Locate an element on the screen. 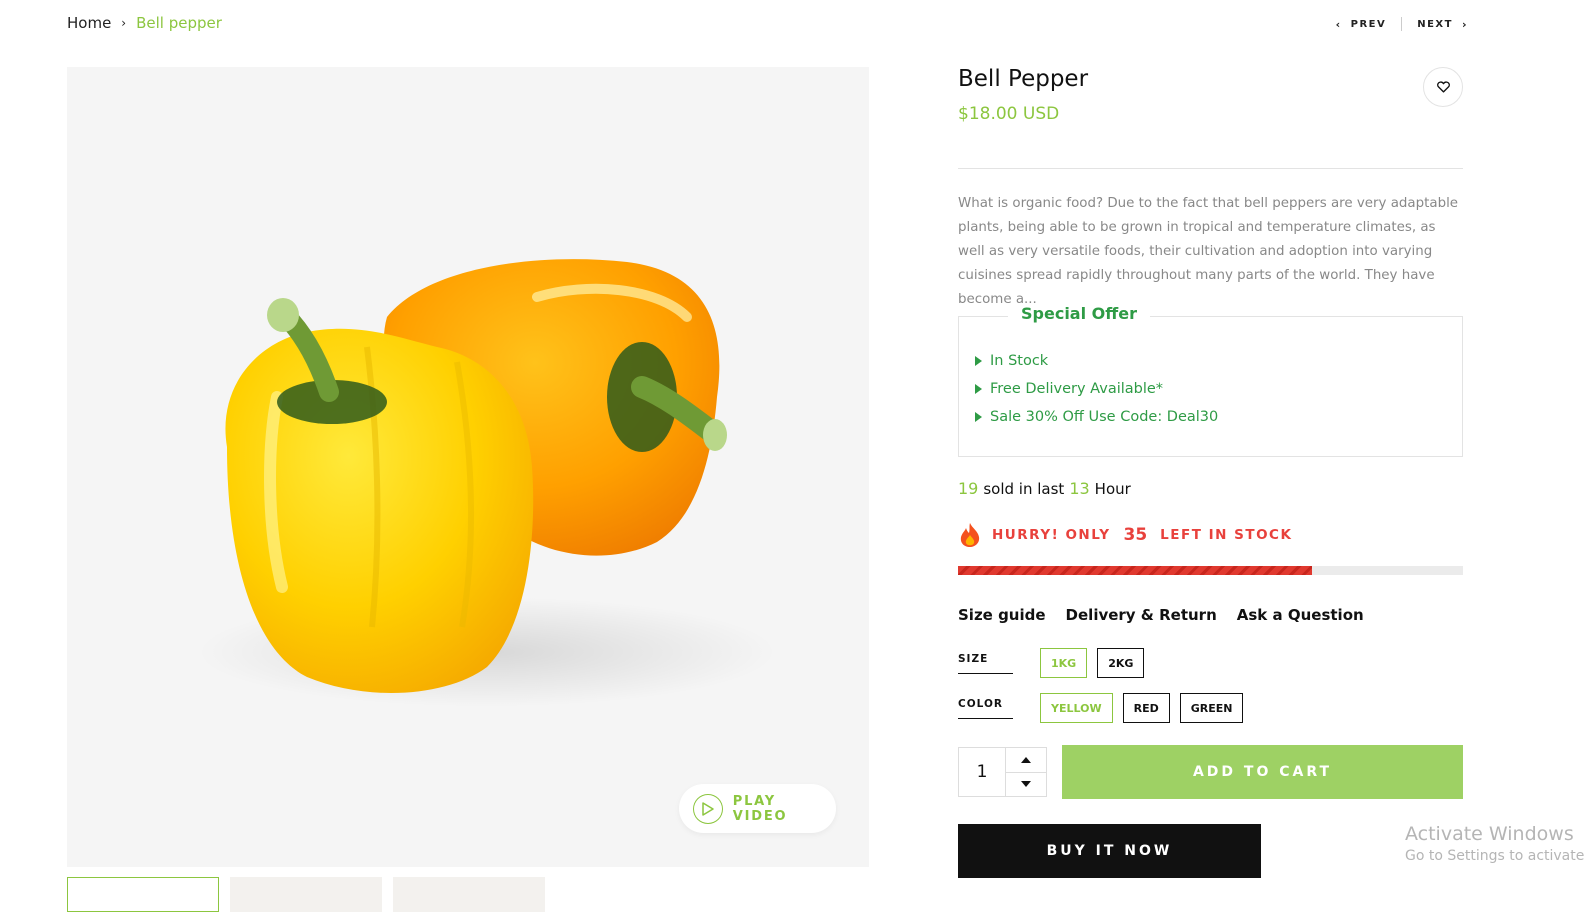  watermark-line-1: Activate Windows is located at coordinates (1489, 834).